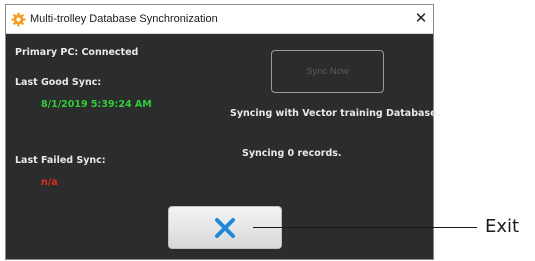 The width and height of the screenshot is (535, 261). Describe the element at coordinates (292, 153) in the screenshot. I see `records-message: Syncing 0 records.` at that location.